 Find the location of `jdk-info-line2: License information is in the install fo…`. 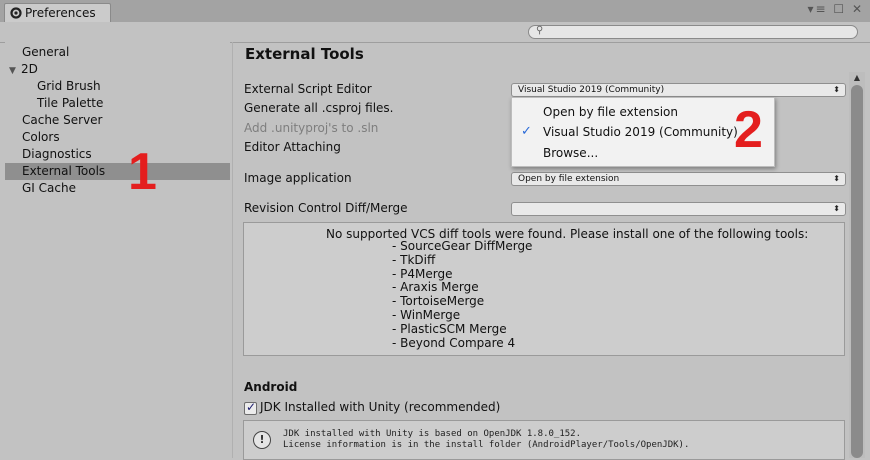

jdk-info-line2: License information is in the install fo… is located at coordinates (486, 445).